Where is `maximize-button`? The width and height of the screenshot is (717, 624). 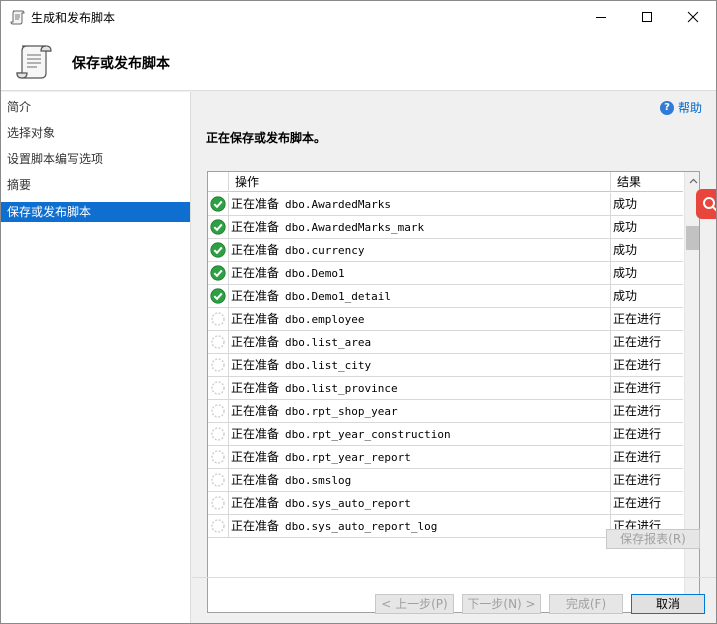
maximize-button is located at coordinates (647, 16).